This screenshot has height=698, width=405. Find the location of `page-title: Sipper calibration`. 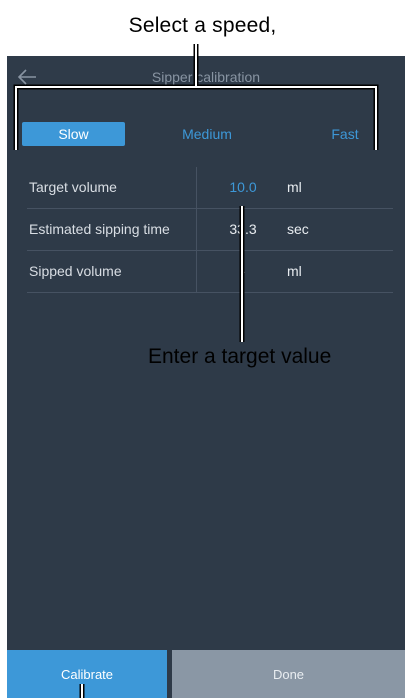

page-title: Sipper calibration is located at coordinates (206, 77).